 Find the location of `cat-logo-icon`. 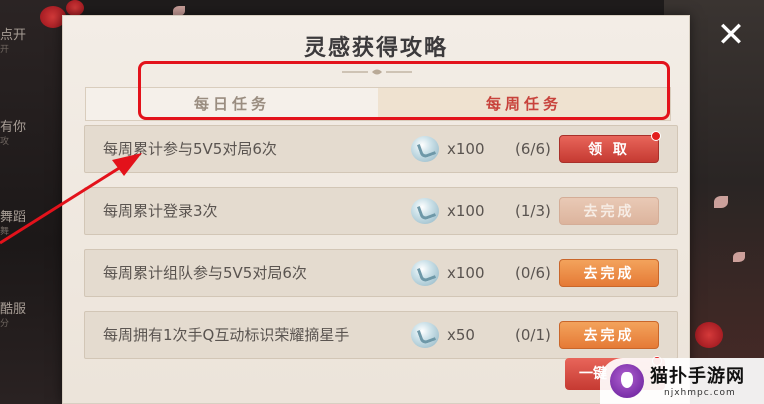

cat-logo-icon is located at coordinates (627, 381).